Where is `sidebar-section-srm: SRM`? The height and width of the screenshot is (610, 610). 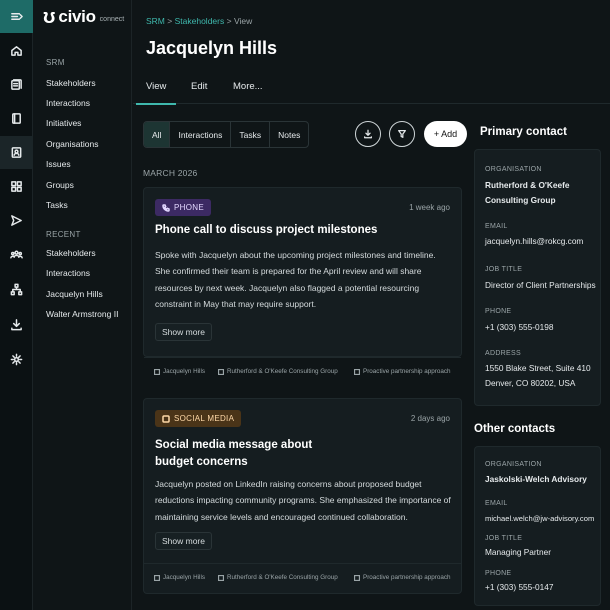 sidebar-section-srm: SRM is located at coordinates (55, 62).